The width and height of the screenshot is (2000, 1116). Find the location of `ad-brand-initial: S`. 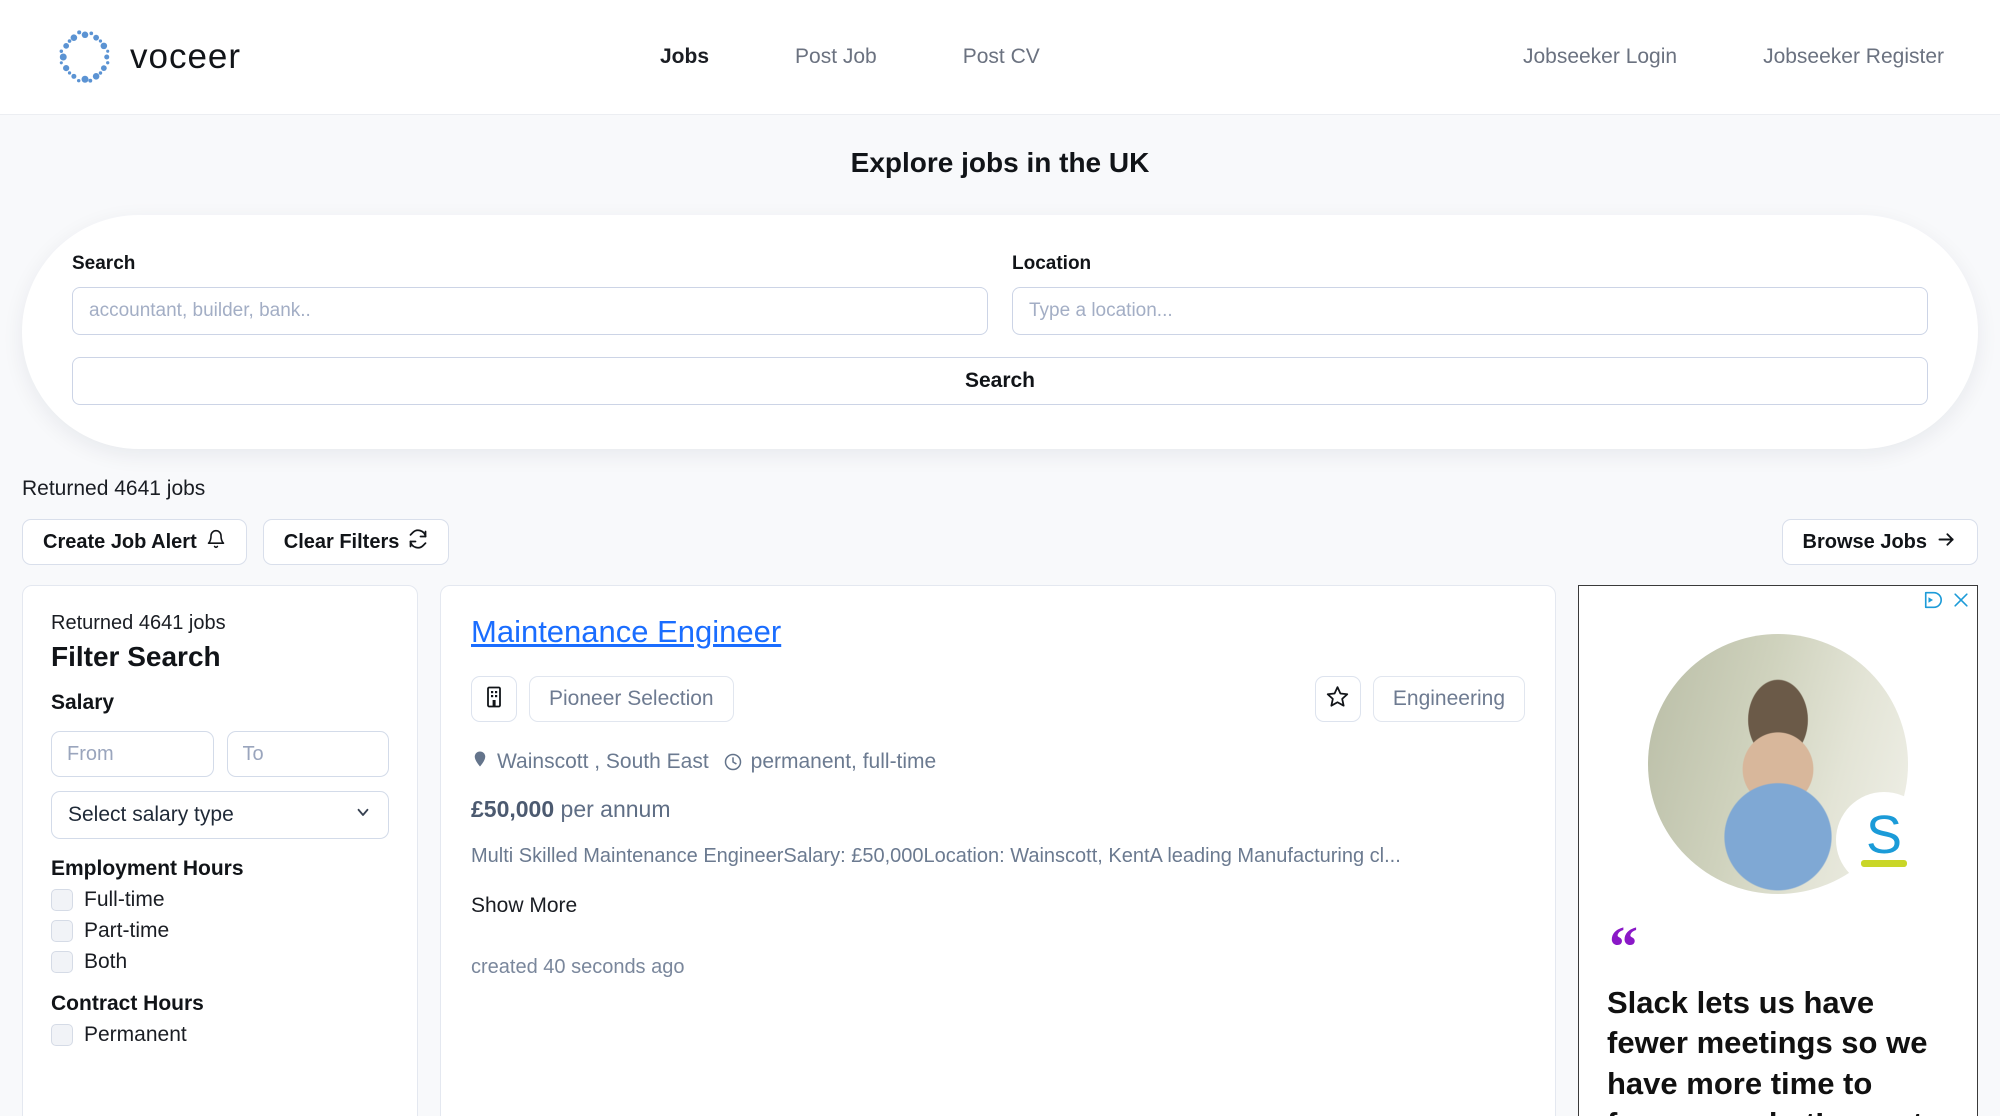

ad-brand-initial: S is located at coordinates (1884, 834).